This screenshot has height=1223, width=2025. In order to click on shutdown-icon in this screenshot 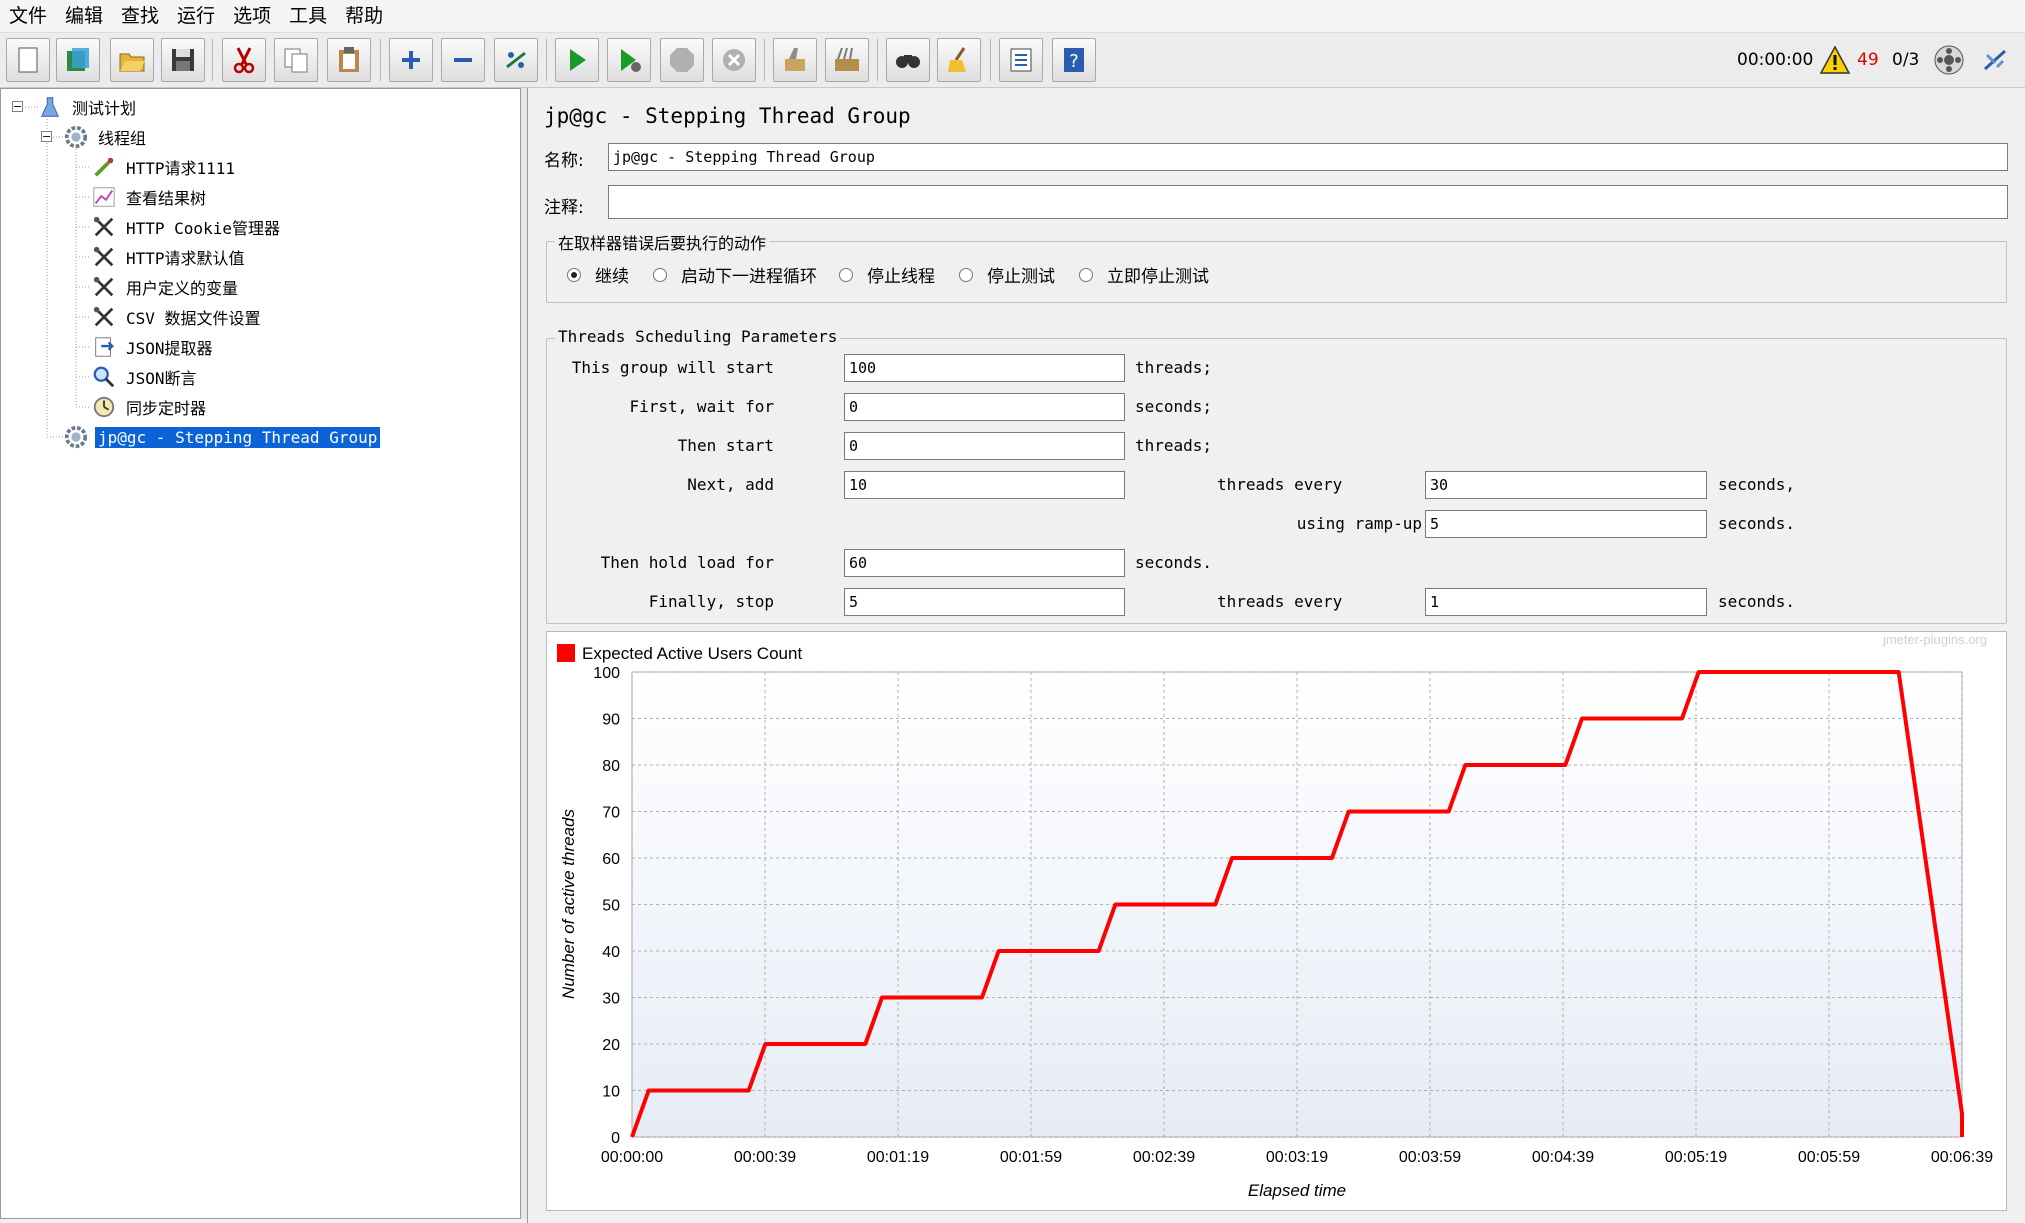, I will do `click(734, 60)`.